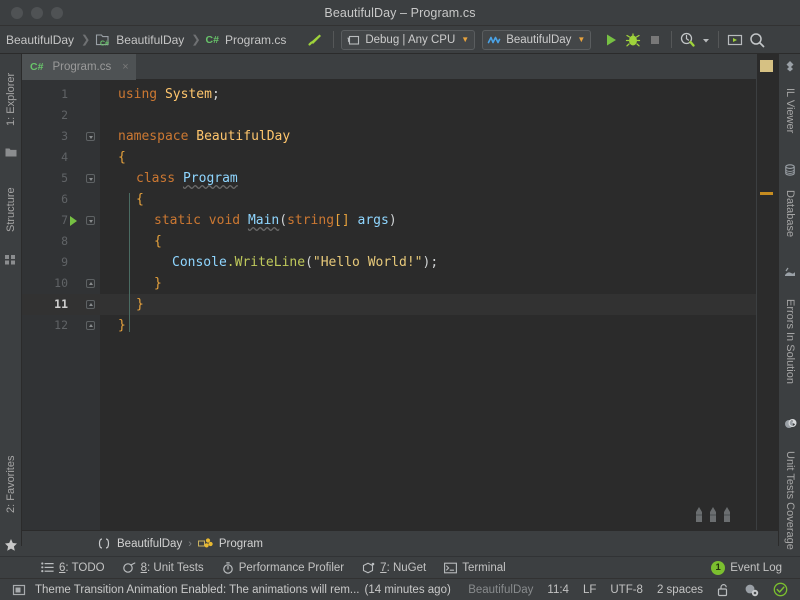 The image size is (800, 600). I want to click on code-text: namespace BeautifulDay, so click(204, 136).